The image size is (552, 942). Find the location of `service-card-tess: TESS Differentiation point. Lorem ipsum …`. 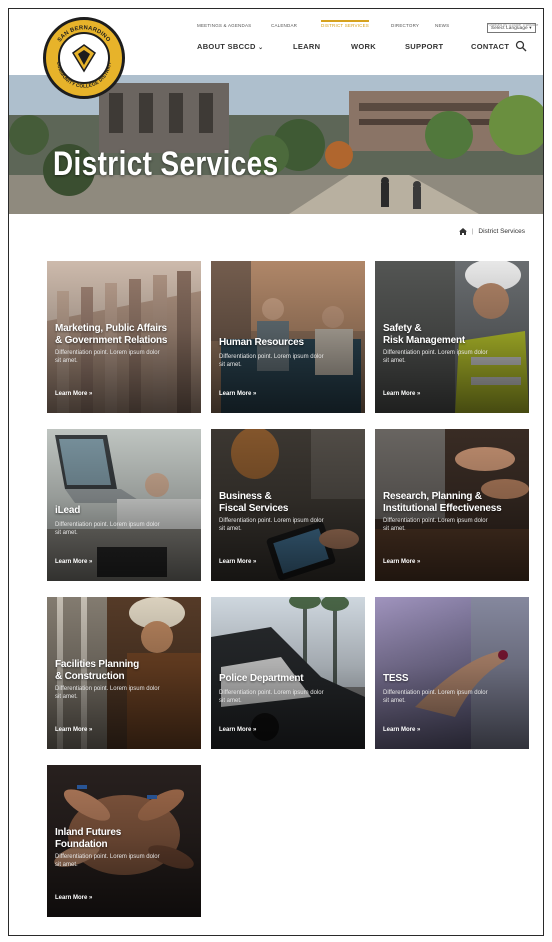

service-card-tess: TESS Differentiation point. Lorem ipsum … is located at coordinates (452, 673).